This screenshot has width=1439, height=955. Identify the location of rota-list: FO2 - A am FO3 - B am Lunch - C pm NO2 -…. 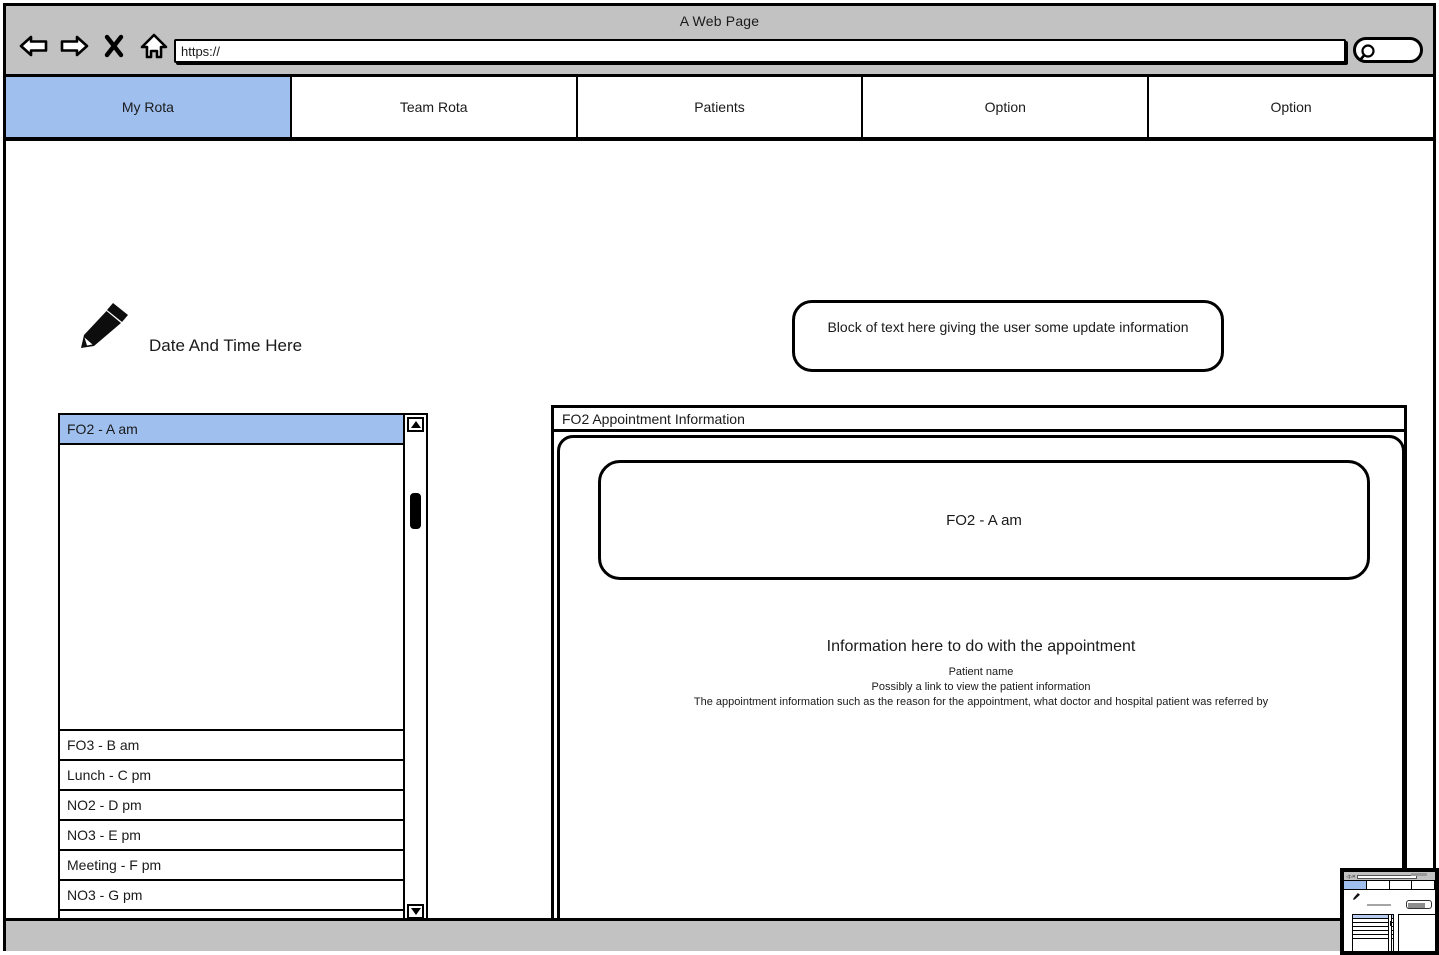
(243, 668).